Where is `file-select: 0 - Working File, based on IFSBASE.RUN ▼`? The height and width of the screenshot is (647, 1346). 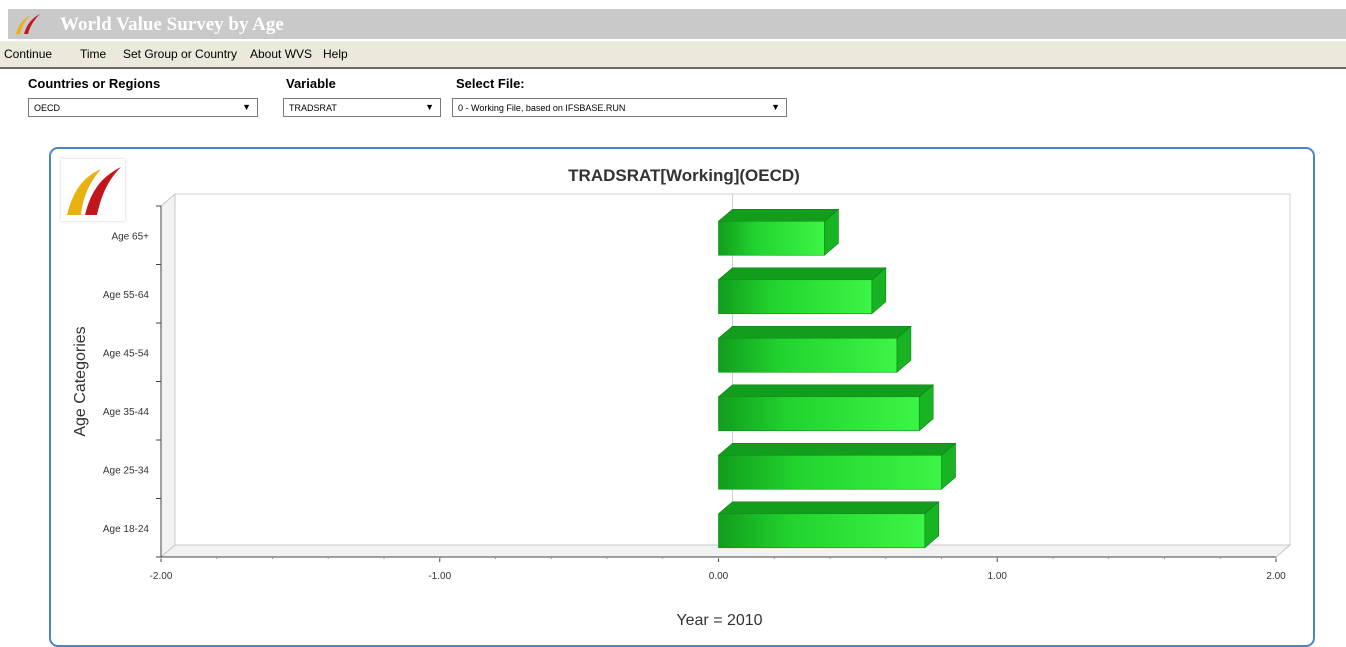 file-select: 0 - Working File, based on IFSBASE.RUN ▼ is located at coordinates (619, 107).